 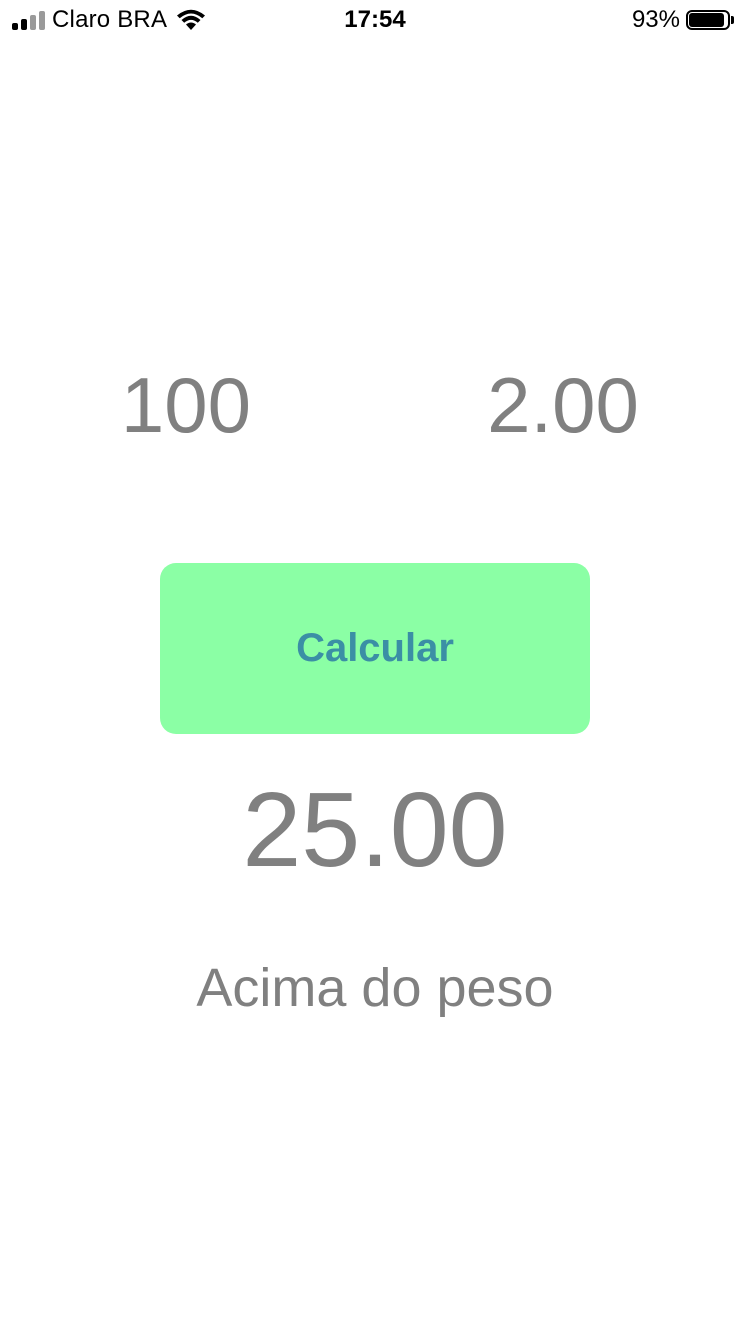 What do you see at coordinates (375, 988) in the screenshot?
I see `result-label: Acima do peso` at bounding box center [375, 988].